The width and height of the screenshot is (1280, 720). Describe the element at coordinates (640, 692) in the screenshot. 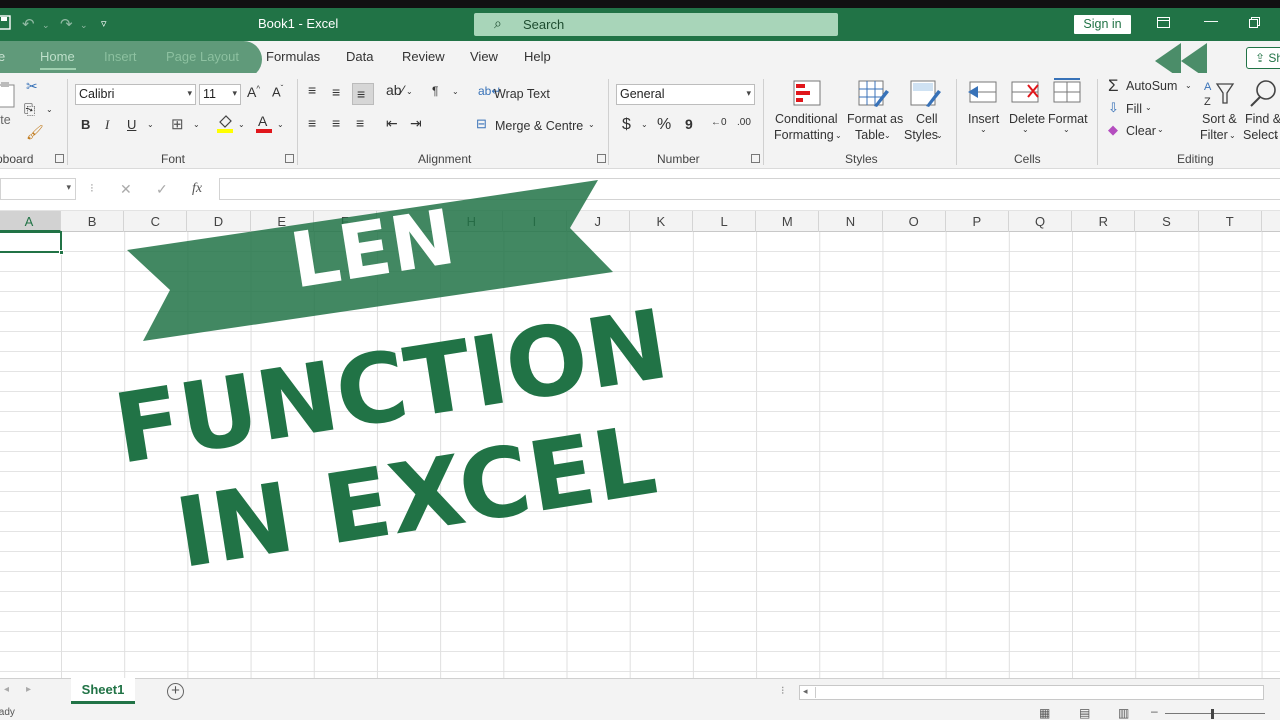

I see `sheet-bar: ◂ ▸ Sheet1 + ⁝ ◂` at that location.